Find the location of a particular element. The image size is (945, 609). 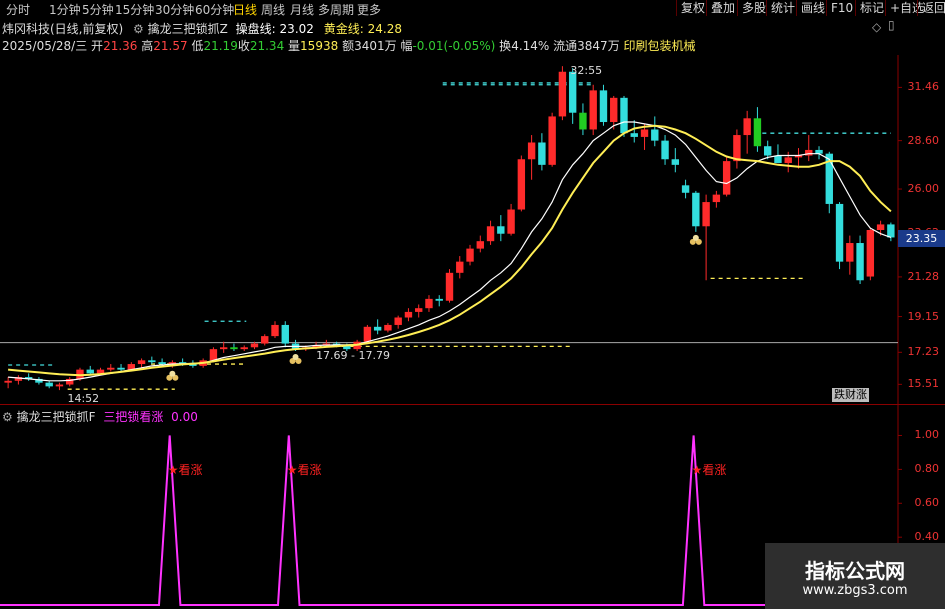

price-tick-7: 15.51 is located at coordinates (923, 384).